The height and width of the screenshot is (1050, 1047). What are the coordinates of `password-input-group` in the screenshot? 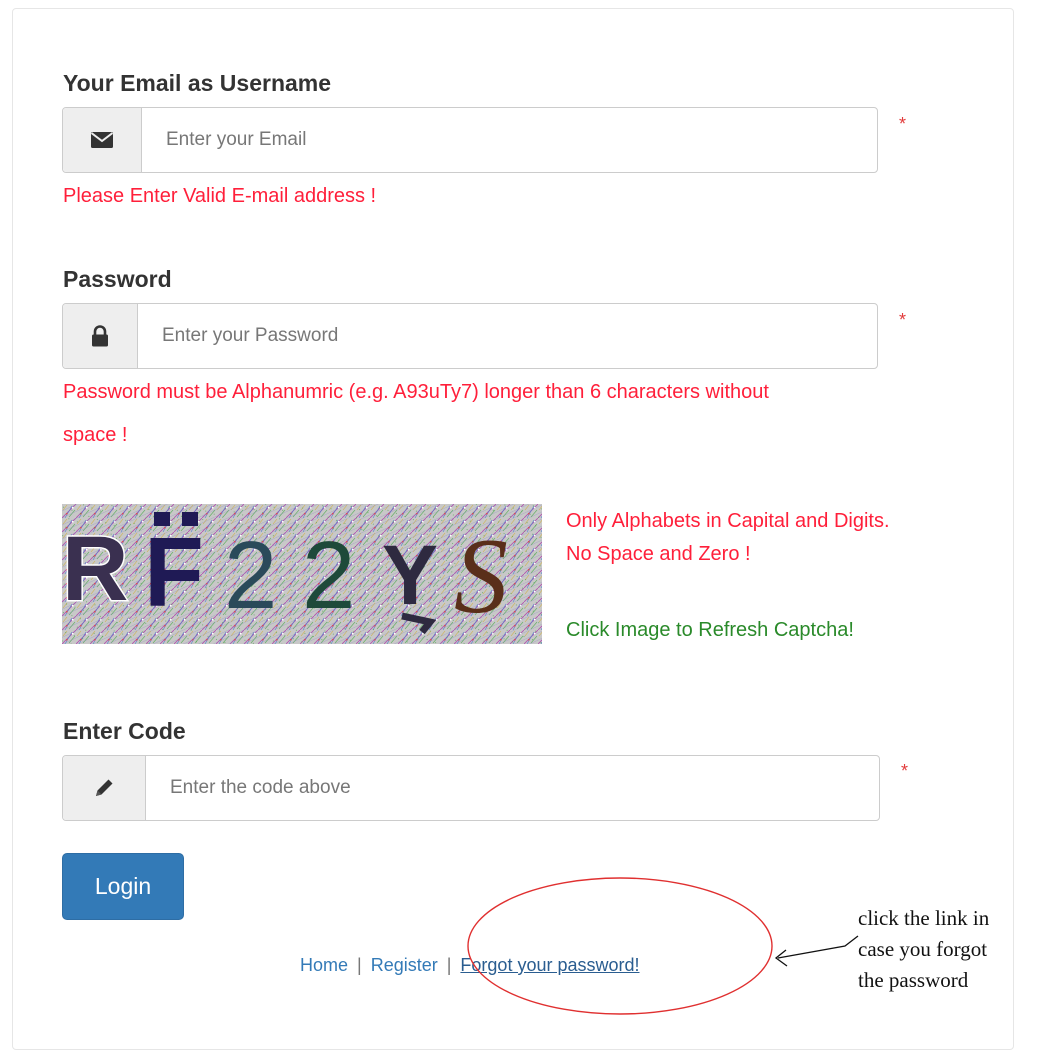 It's located at (470, 336).